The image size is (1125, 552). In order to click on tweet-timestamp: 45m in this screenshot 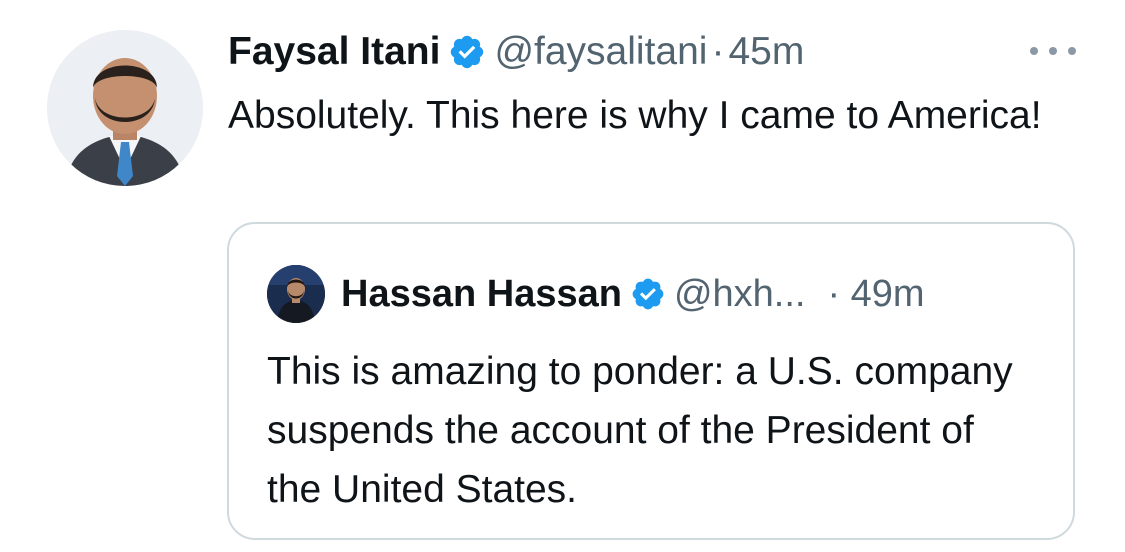, I will do `click(766, 52)`.